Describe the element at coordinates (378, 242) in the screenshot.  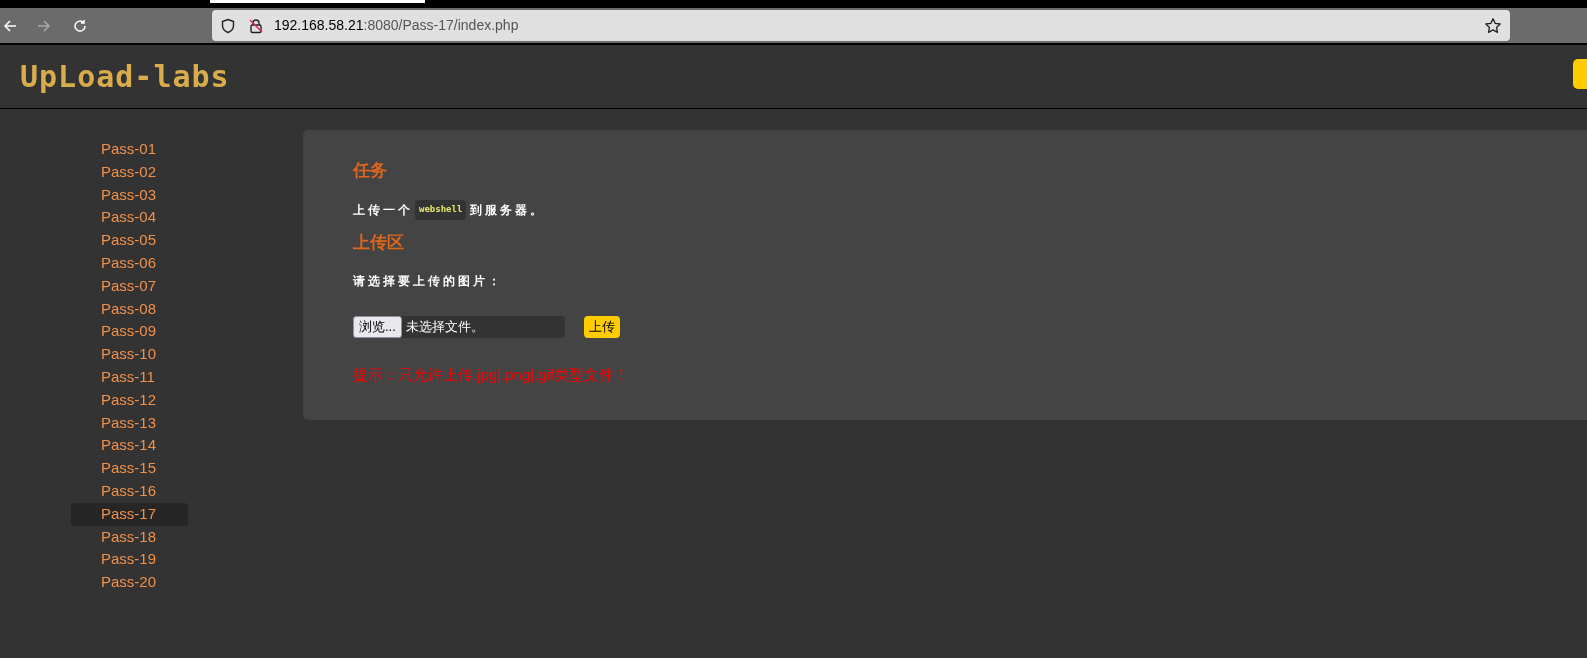
I see `section-heading: 上传区` at that location.